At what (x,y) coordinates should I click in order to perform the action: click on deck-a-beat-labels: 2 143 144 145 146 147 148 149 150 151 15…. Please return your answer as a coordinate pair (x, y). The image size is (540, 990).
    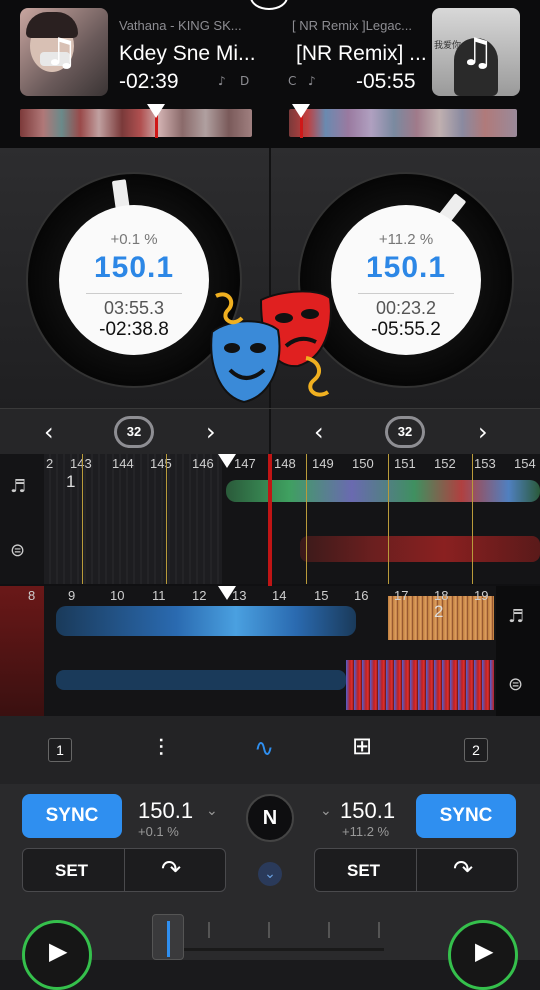
    Looking at the image, I should click on (291, 463).